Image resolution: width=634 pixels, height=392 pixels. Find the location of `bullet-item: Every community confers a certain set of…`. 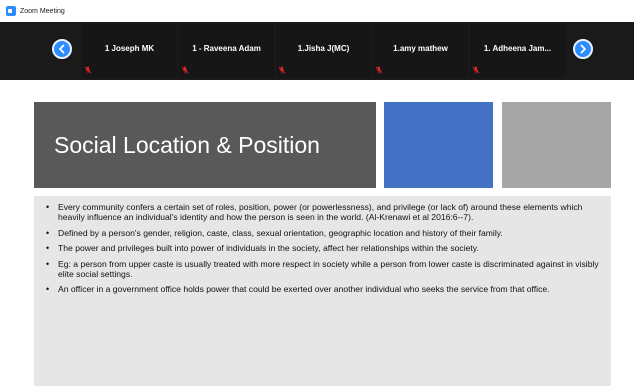

bullet-item: Every community confers a certain set of… is located at coordinates (322, 212).